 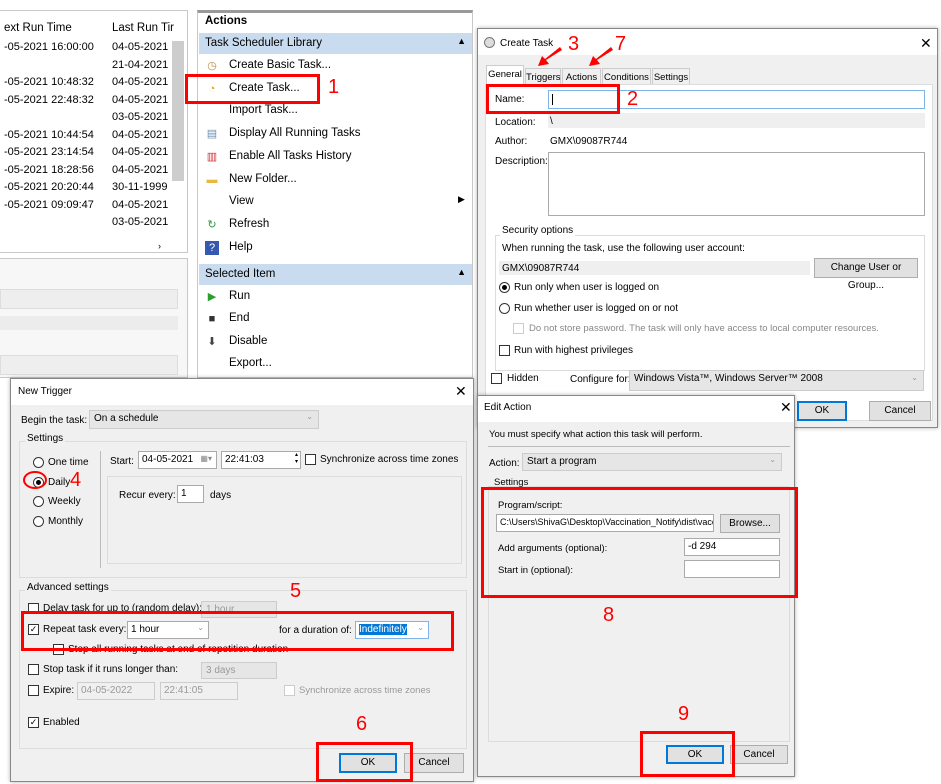 What do you see at coordinates (515, 122) in the screenshot?
I see `location-label: Location:` at bounding box center [515, 122].